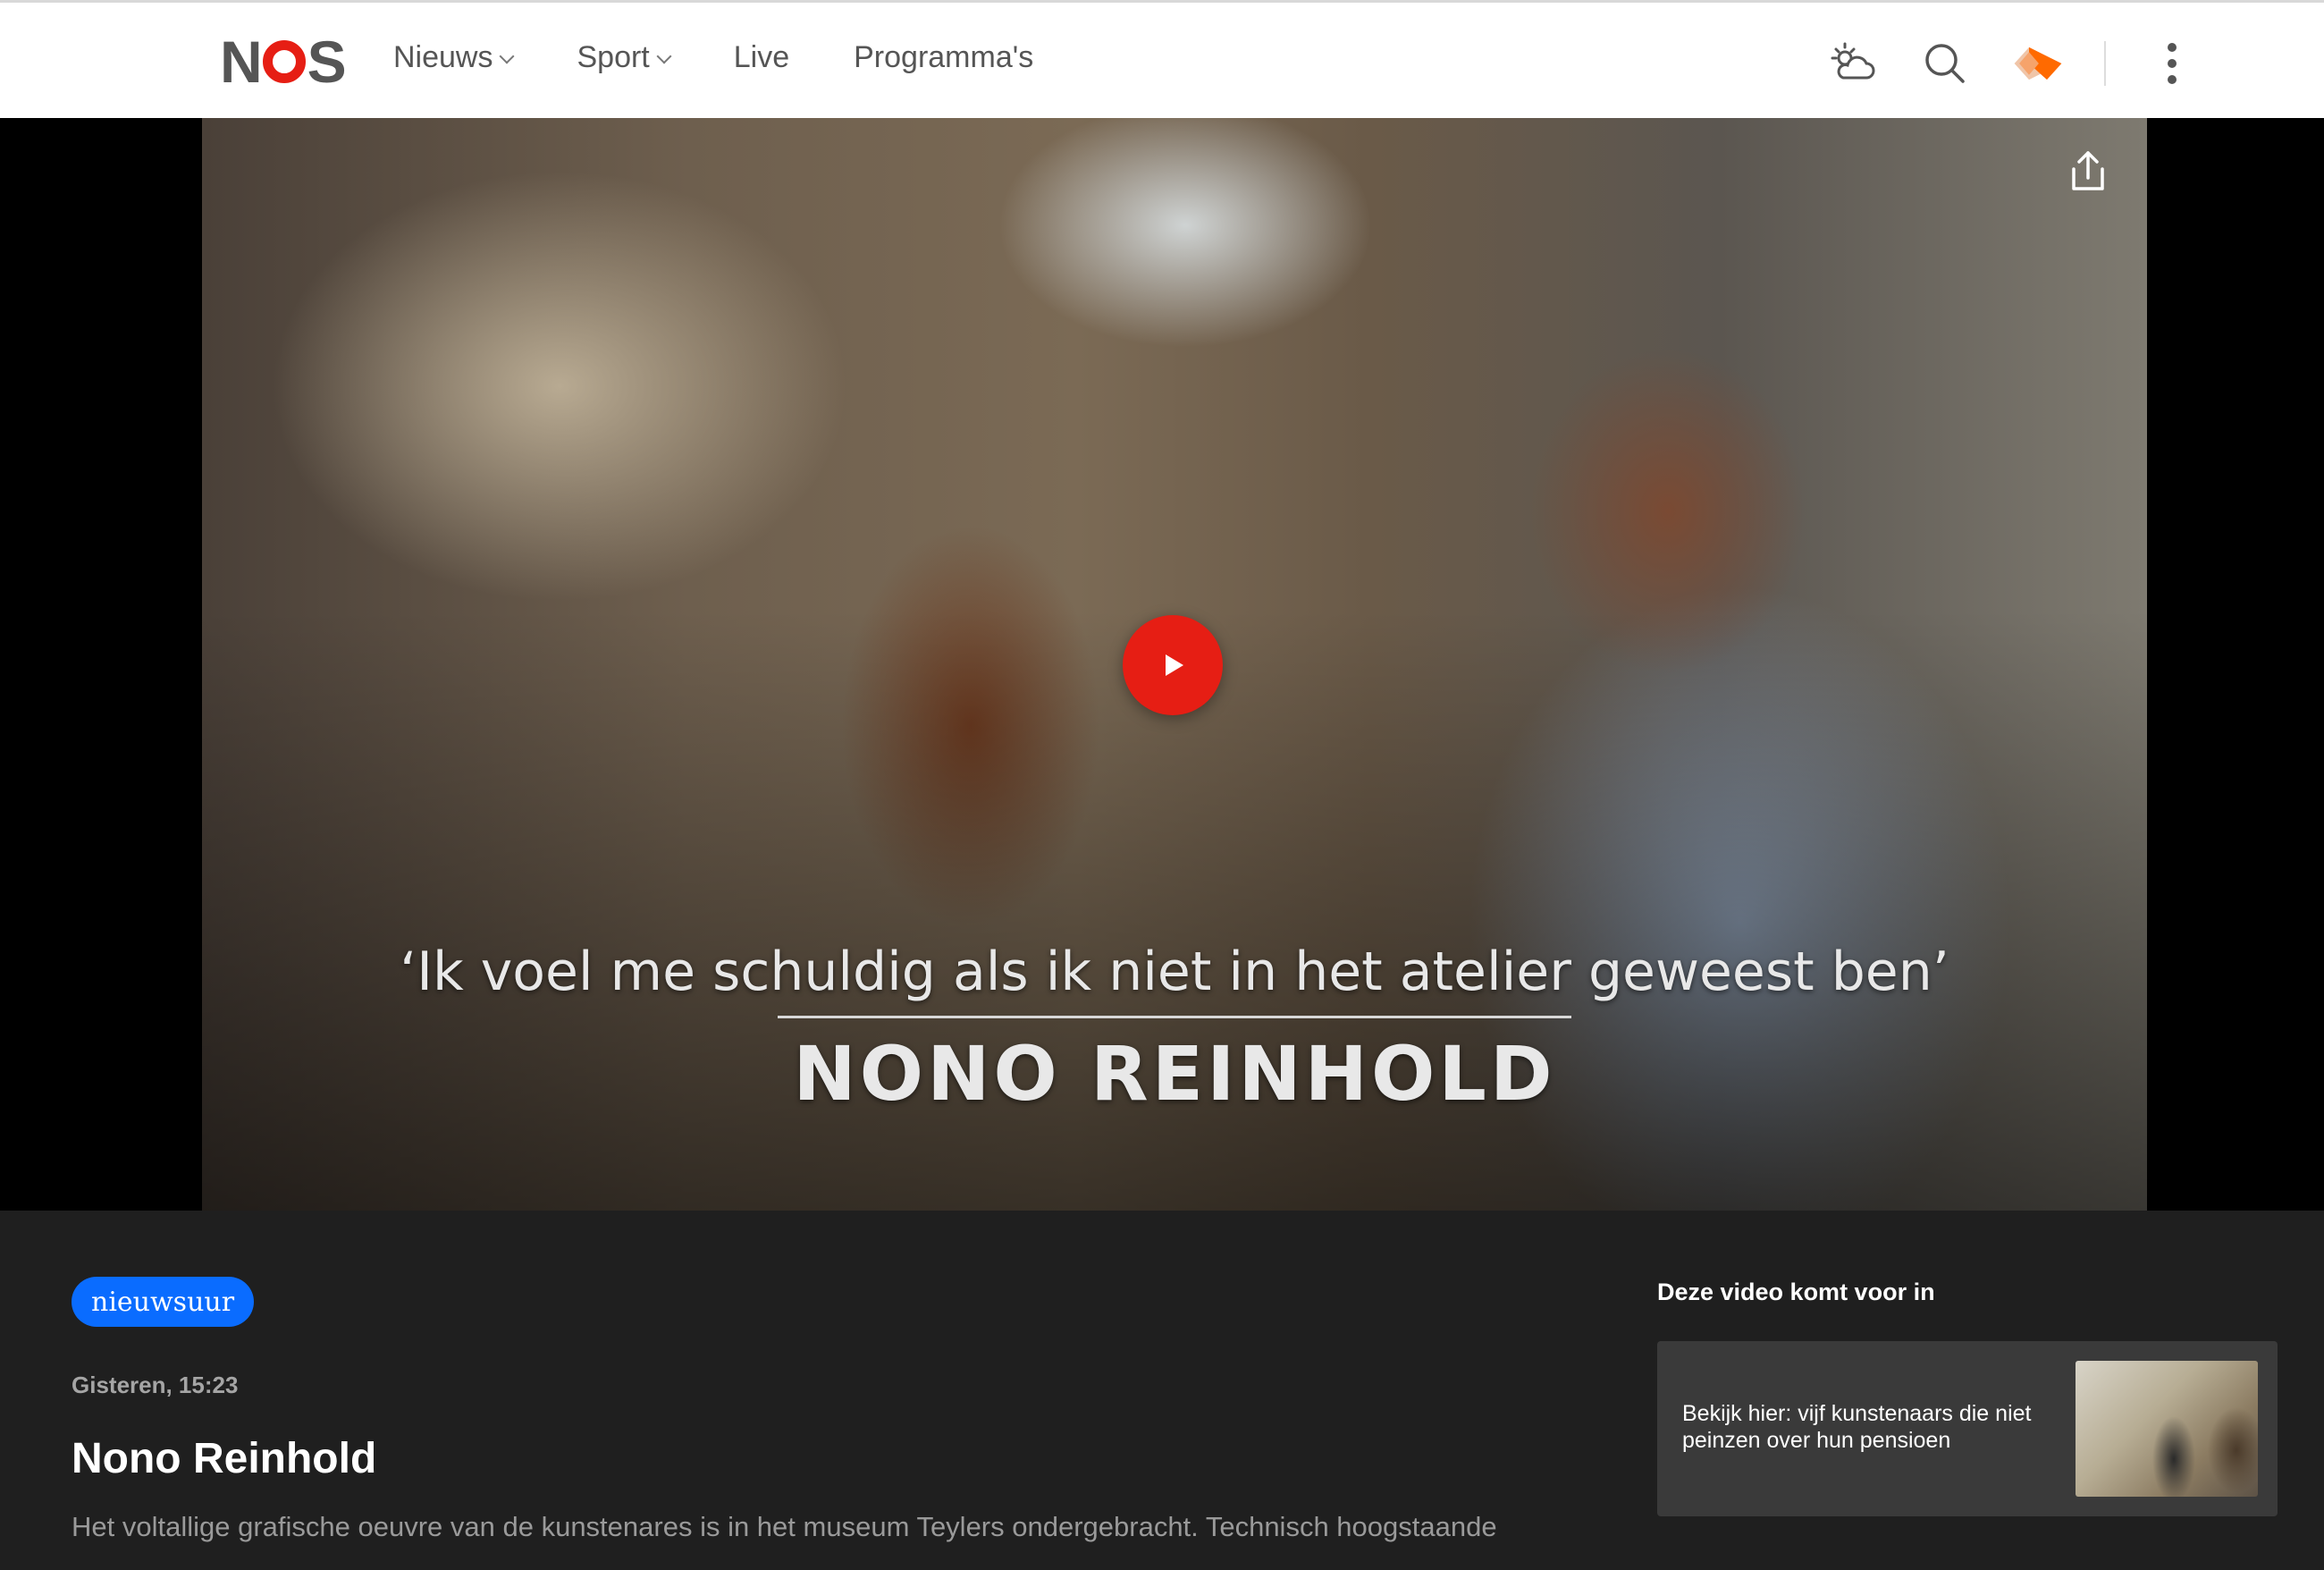  Describe the element at coordinates (2167, 1429) in the screenshot. I see `related-card-thumbnail` at that location.